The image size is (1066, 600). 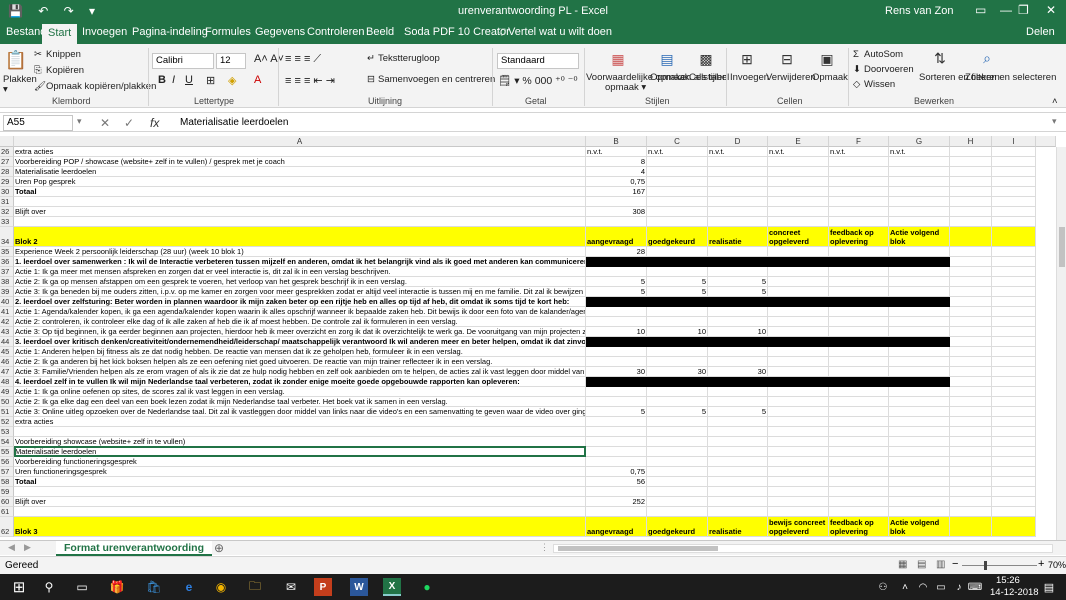 What do you see at coordinates (7, 492) in the screenshot?
I see `row-header: 59` at bounding box center [7, 492].